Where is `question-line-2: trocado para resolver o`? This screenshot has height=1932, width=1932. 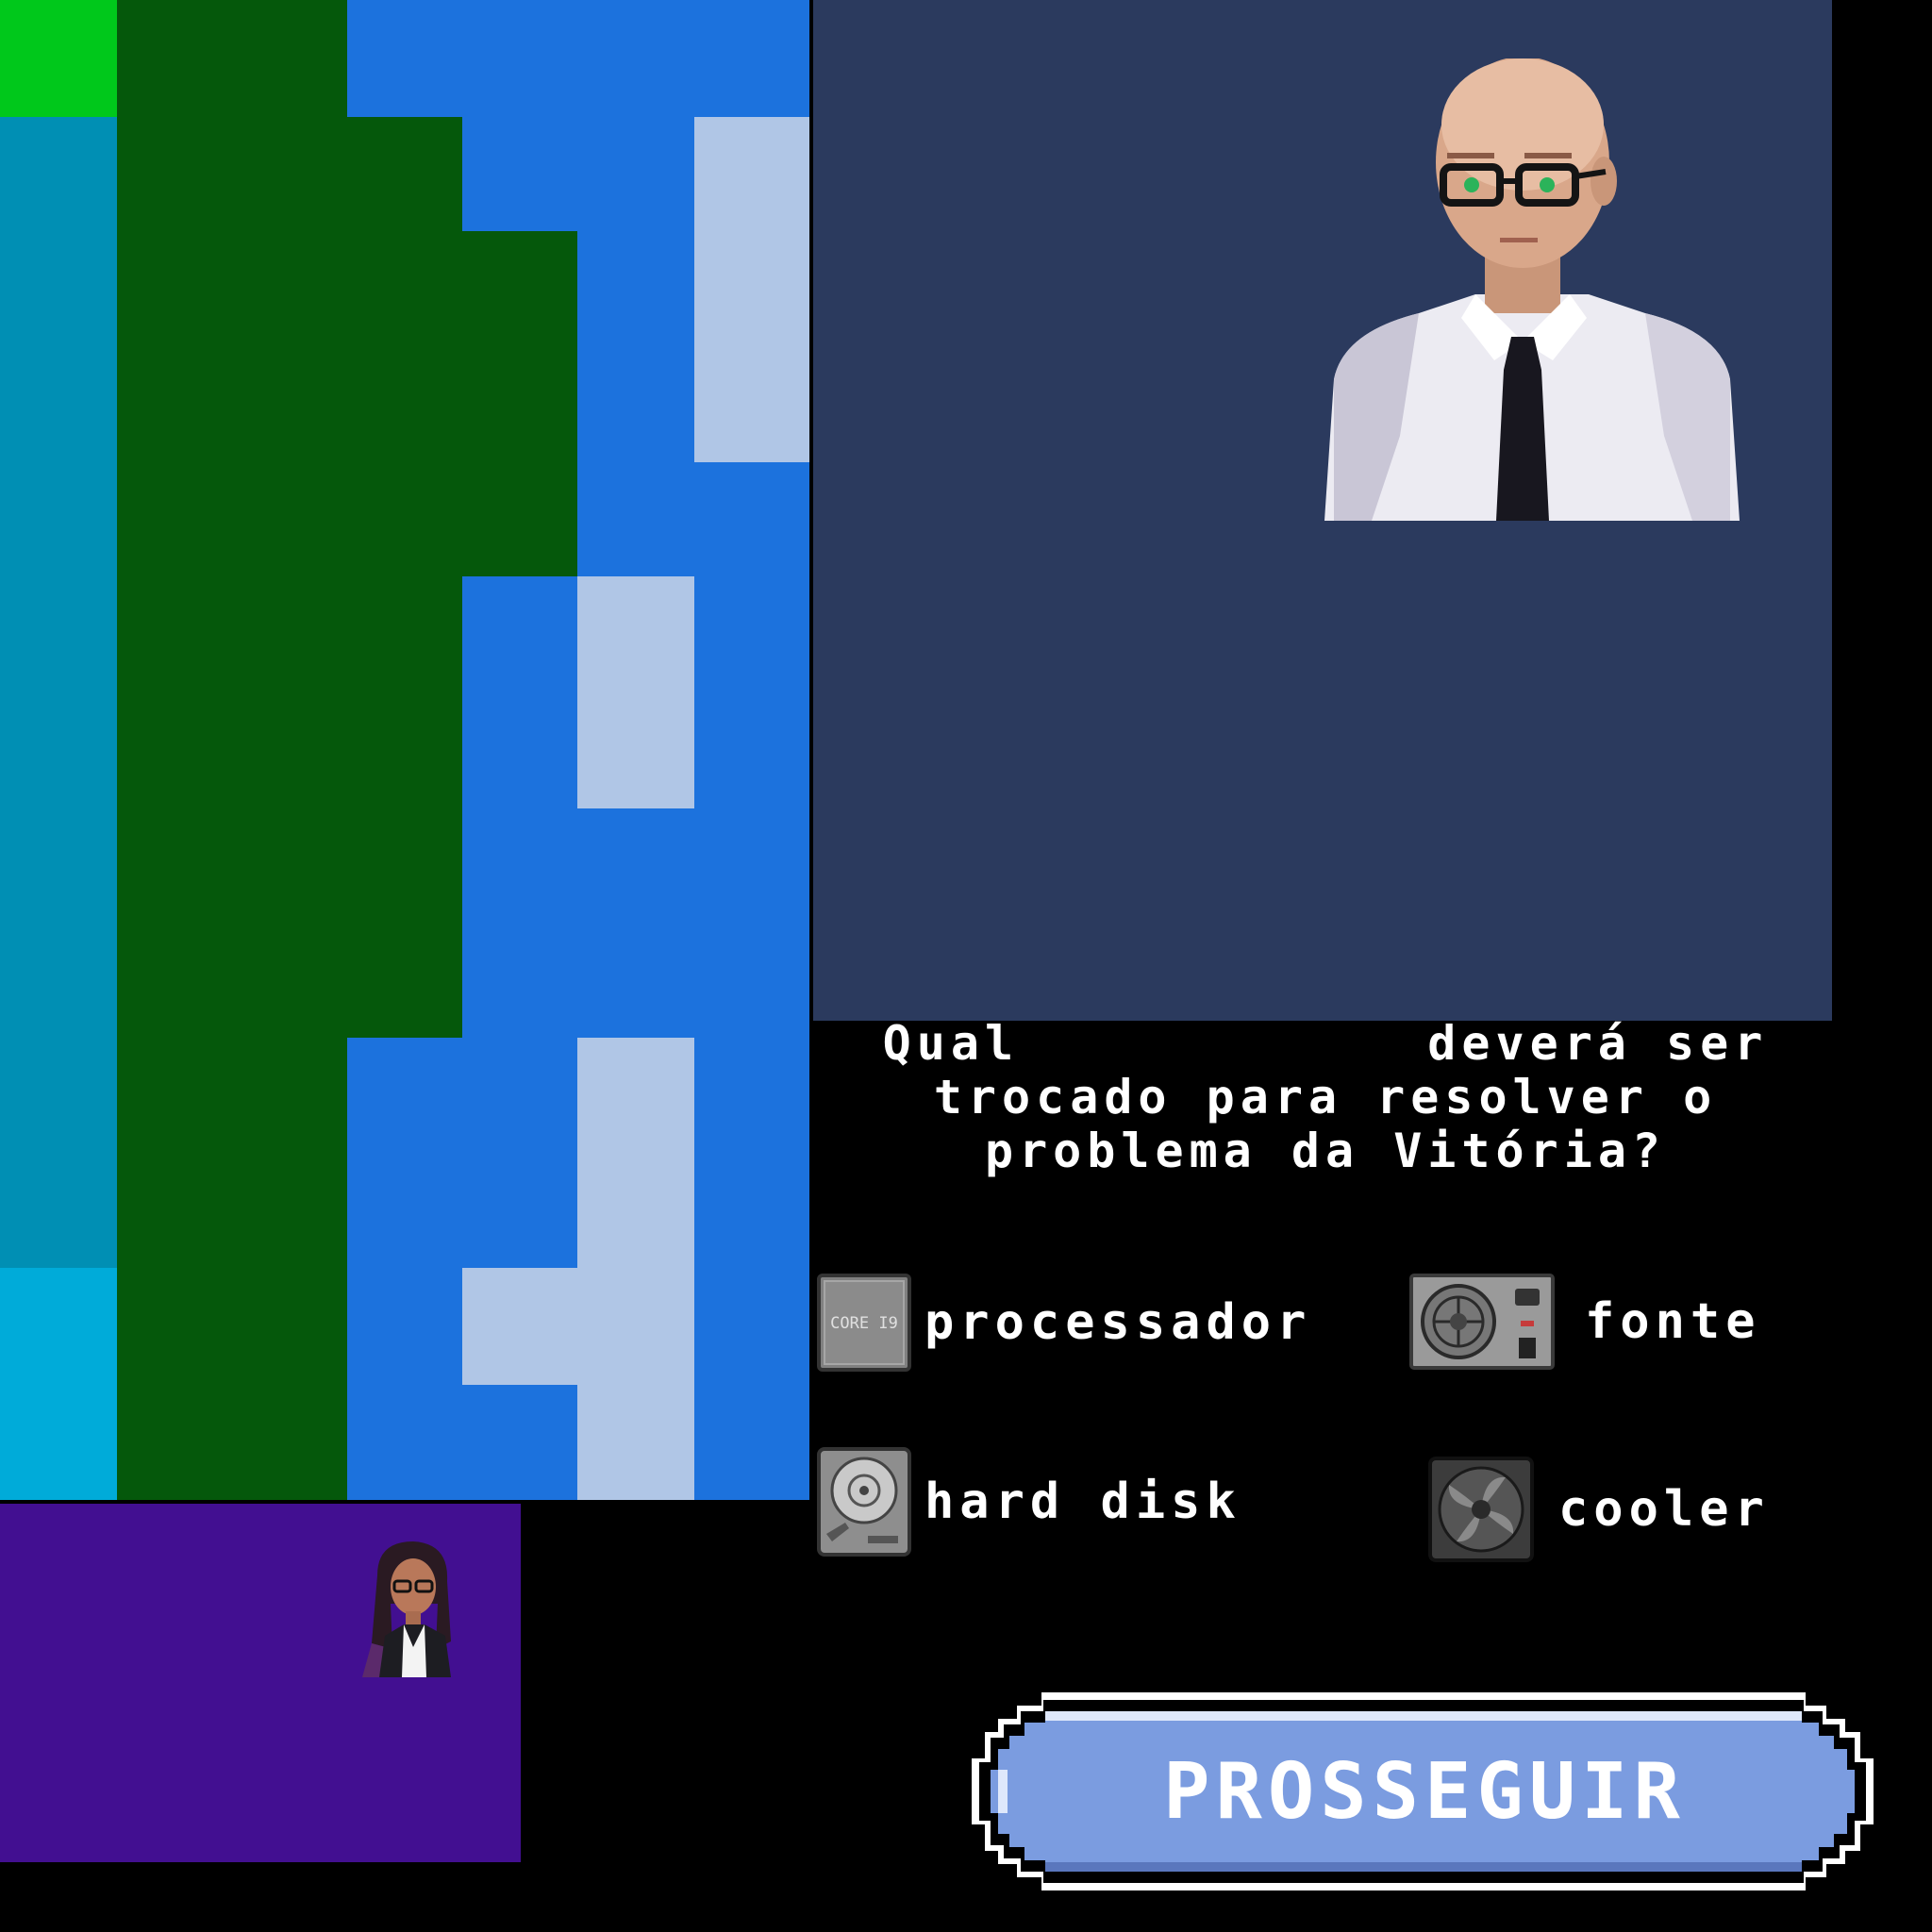
question-line-2: trocado para resolver o is located at coordinates (1326, 1097).